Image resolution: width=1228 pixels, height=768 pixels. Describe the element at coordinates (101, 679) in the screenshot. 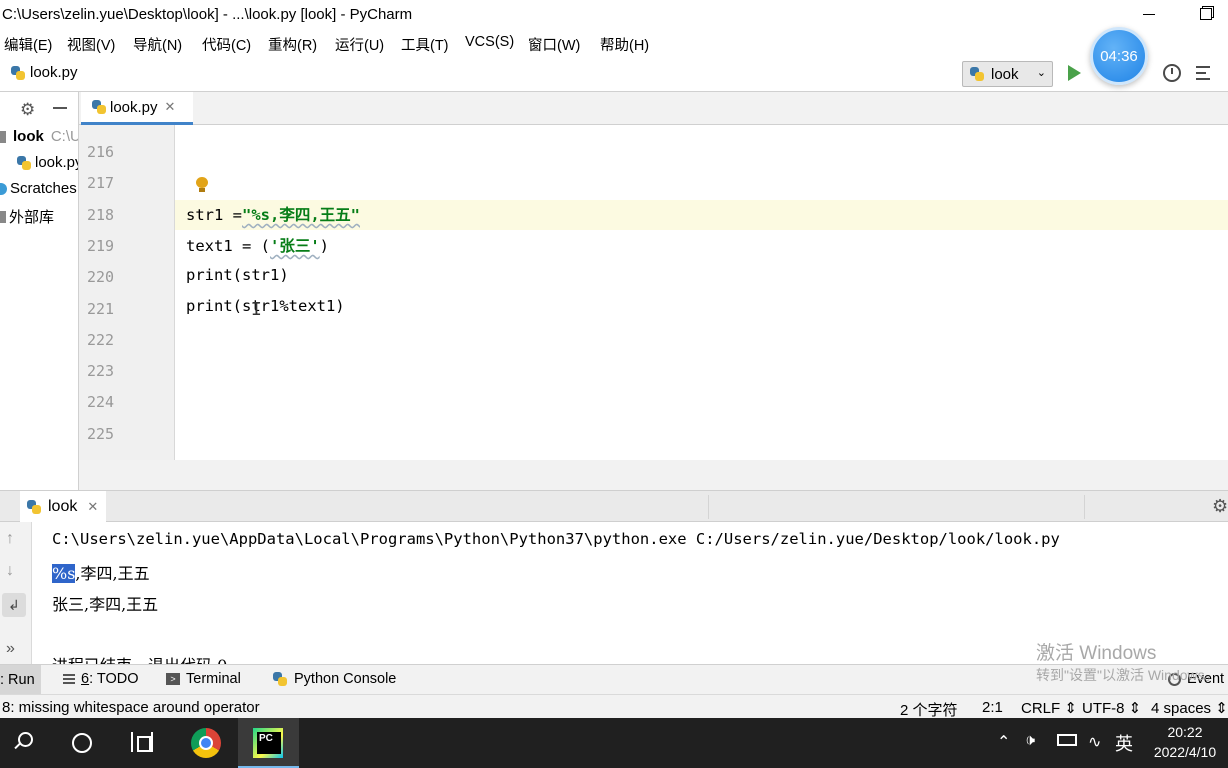

I see `tab-todo: 6: TODO` at that location.